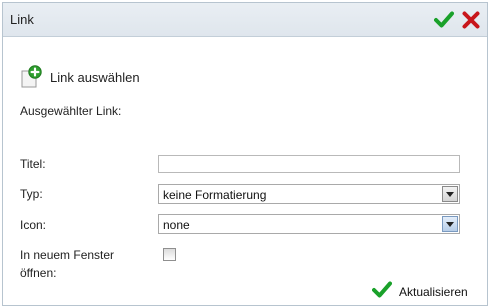  Describe the element at coordinates (309, 164) in the screenshot. I see `title-input` at that location.